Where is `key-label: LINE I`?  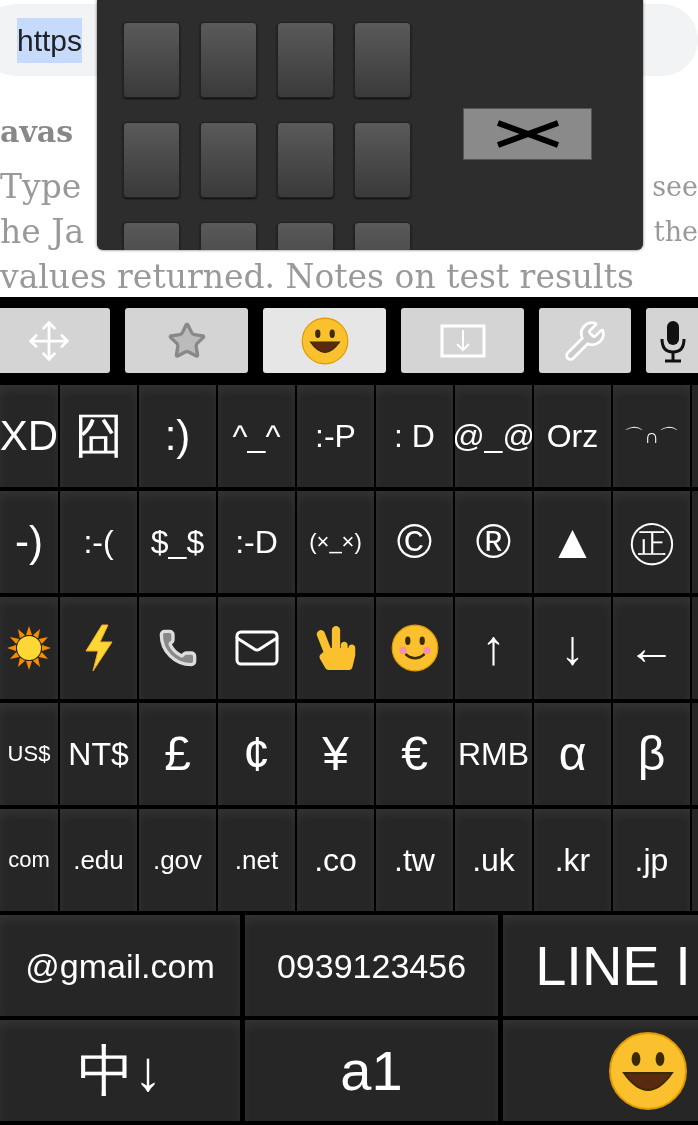
key-label: LINE I is located at coordinates (613, 965).